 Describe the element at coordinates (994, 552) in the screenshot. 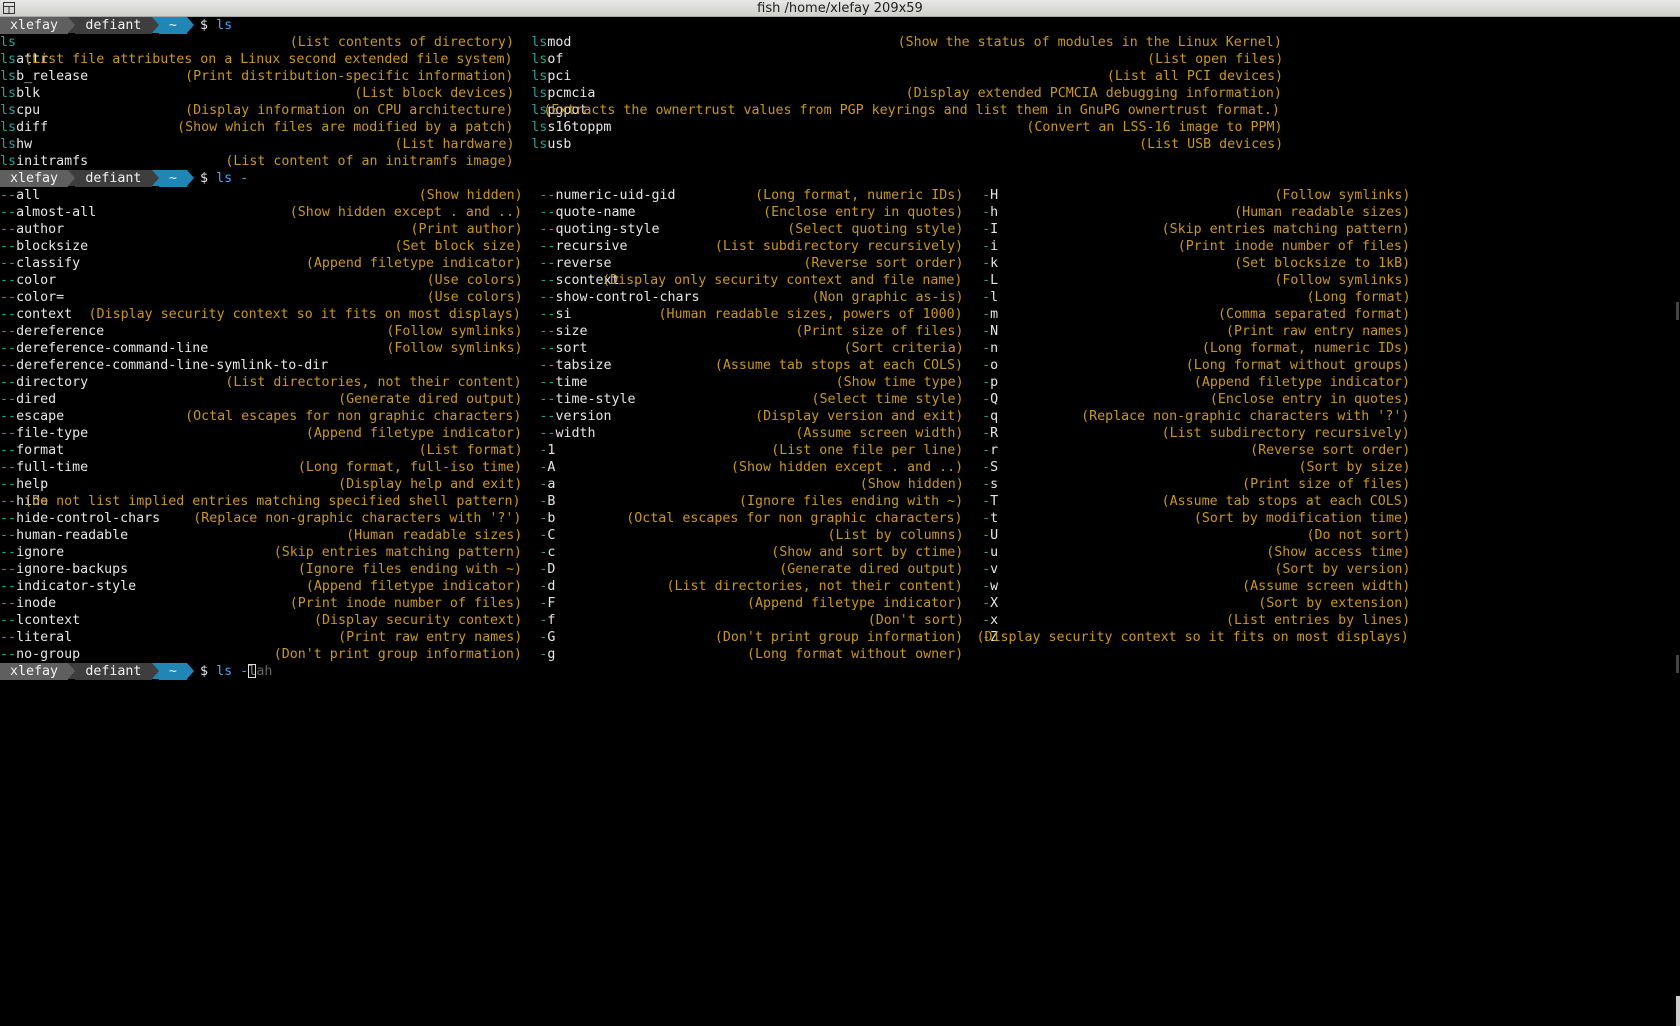

I see `flag-name: u` at that location.